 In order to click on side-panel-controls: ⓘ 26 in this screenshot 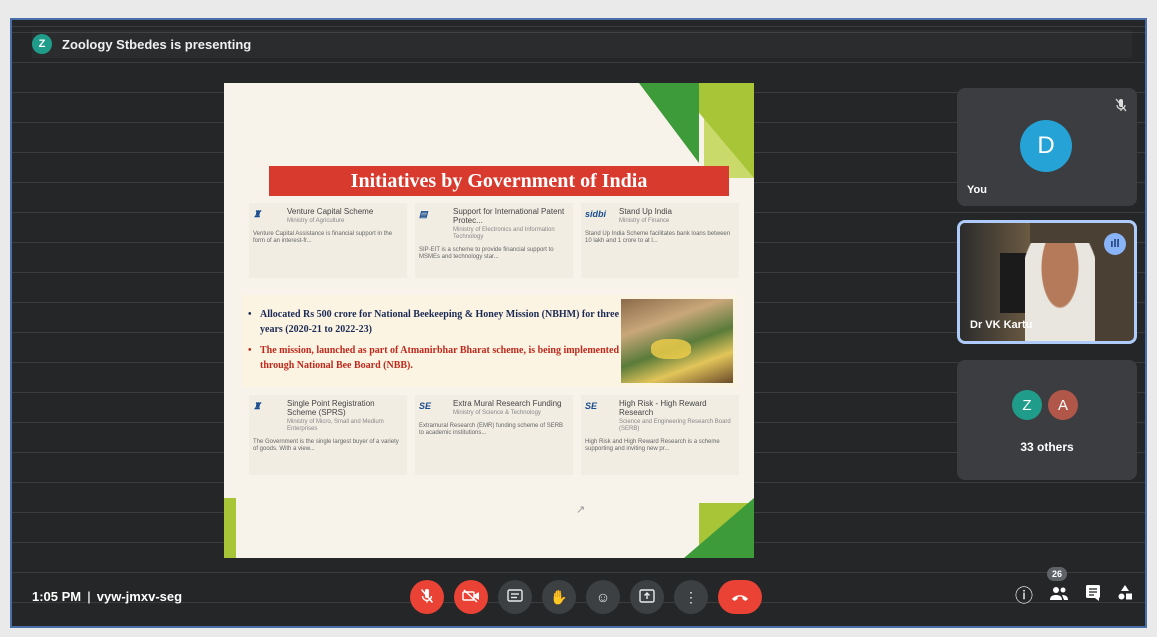, I will do `click(1074, 587)`.